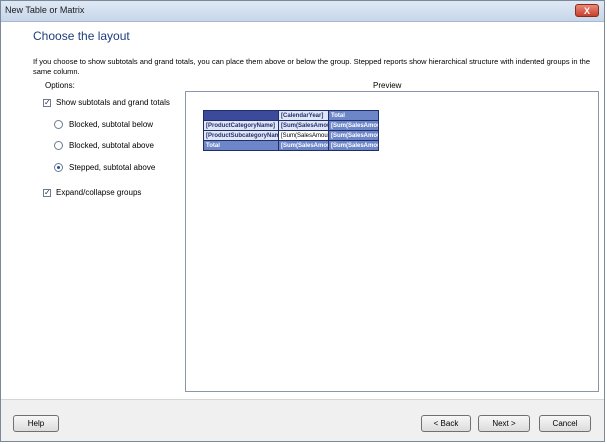  I want to click on show-subtotals-option: ✓ Show subtotals and grand totals, so click(106, 102).